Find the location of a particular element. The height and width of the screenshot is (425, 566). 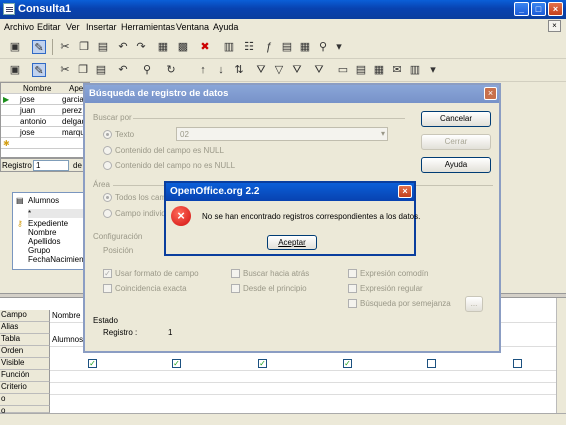

function-icon: ƒ is located at coordinates (269, 47).